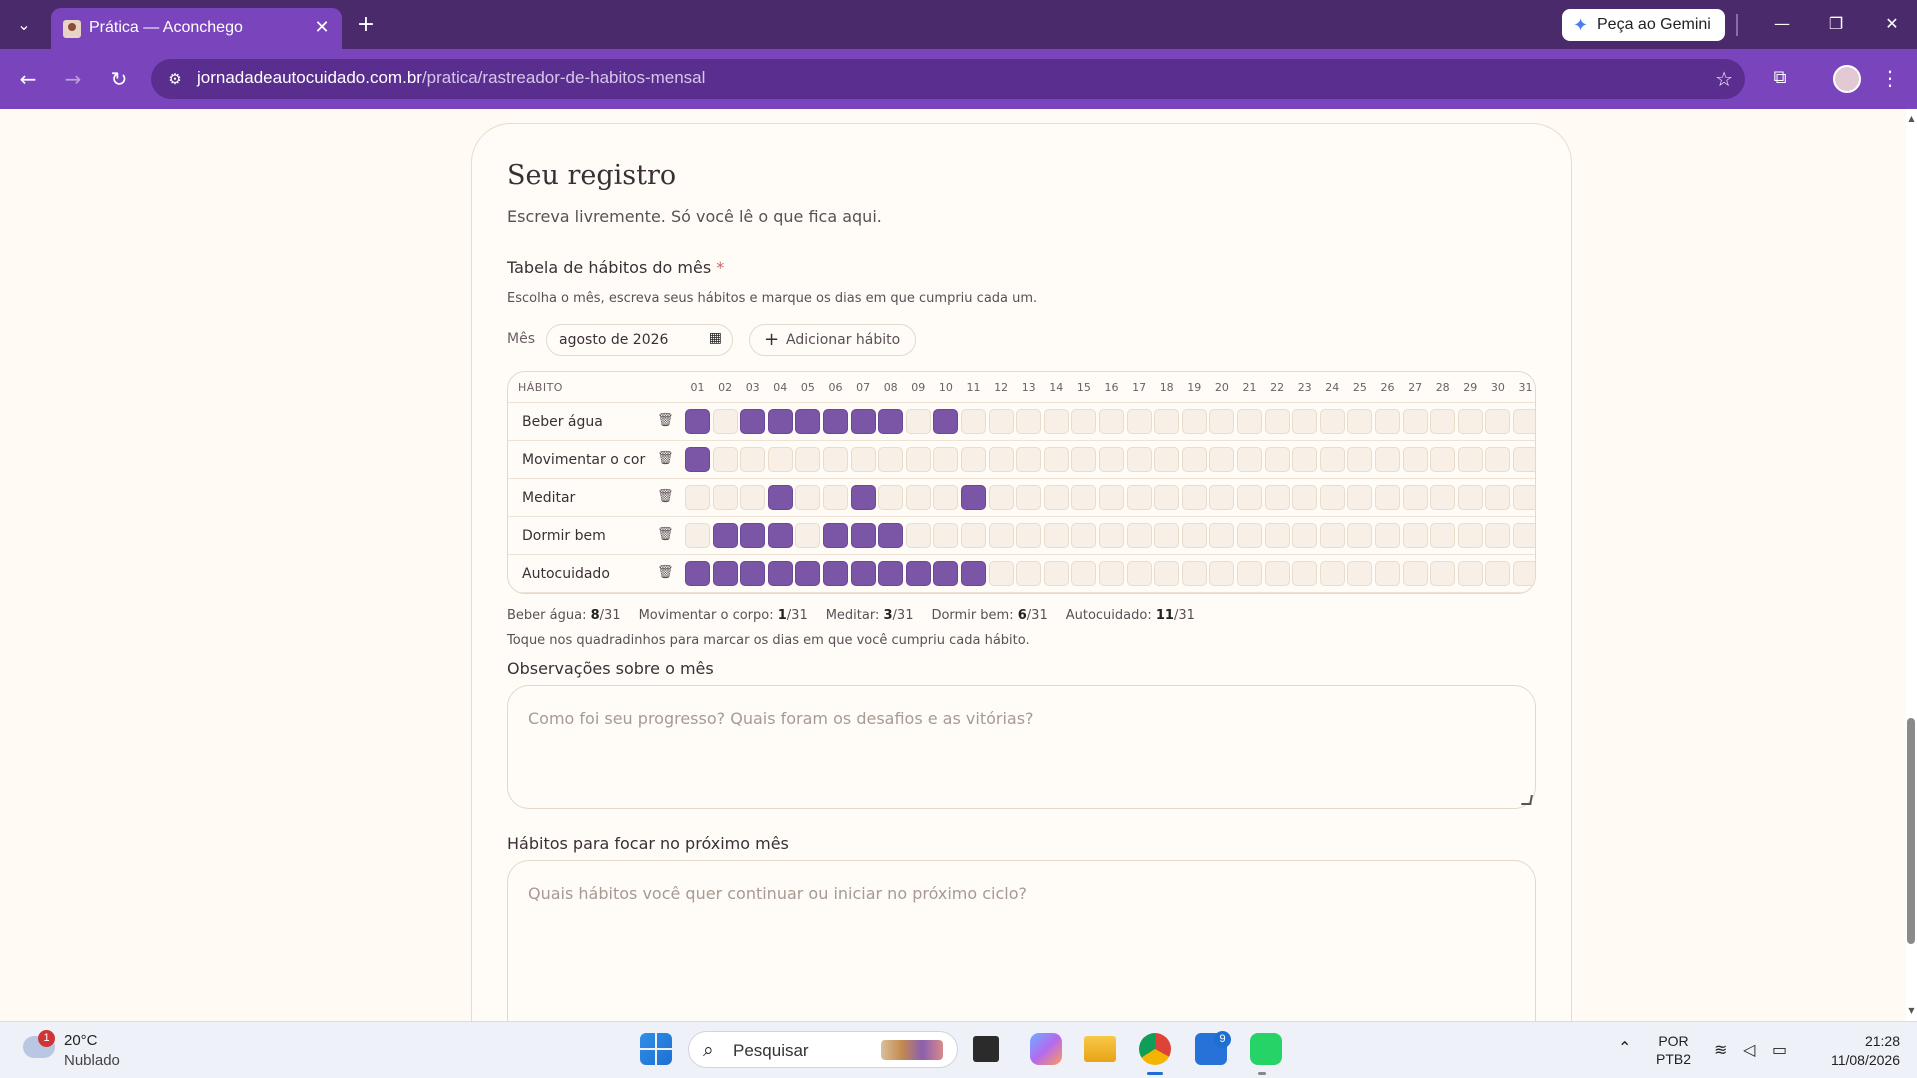 This screenshot has width=1917, height=1078. I want to click on menu-kebab-icon: ⋮, so click(1890, 78).